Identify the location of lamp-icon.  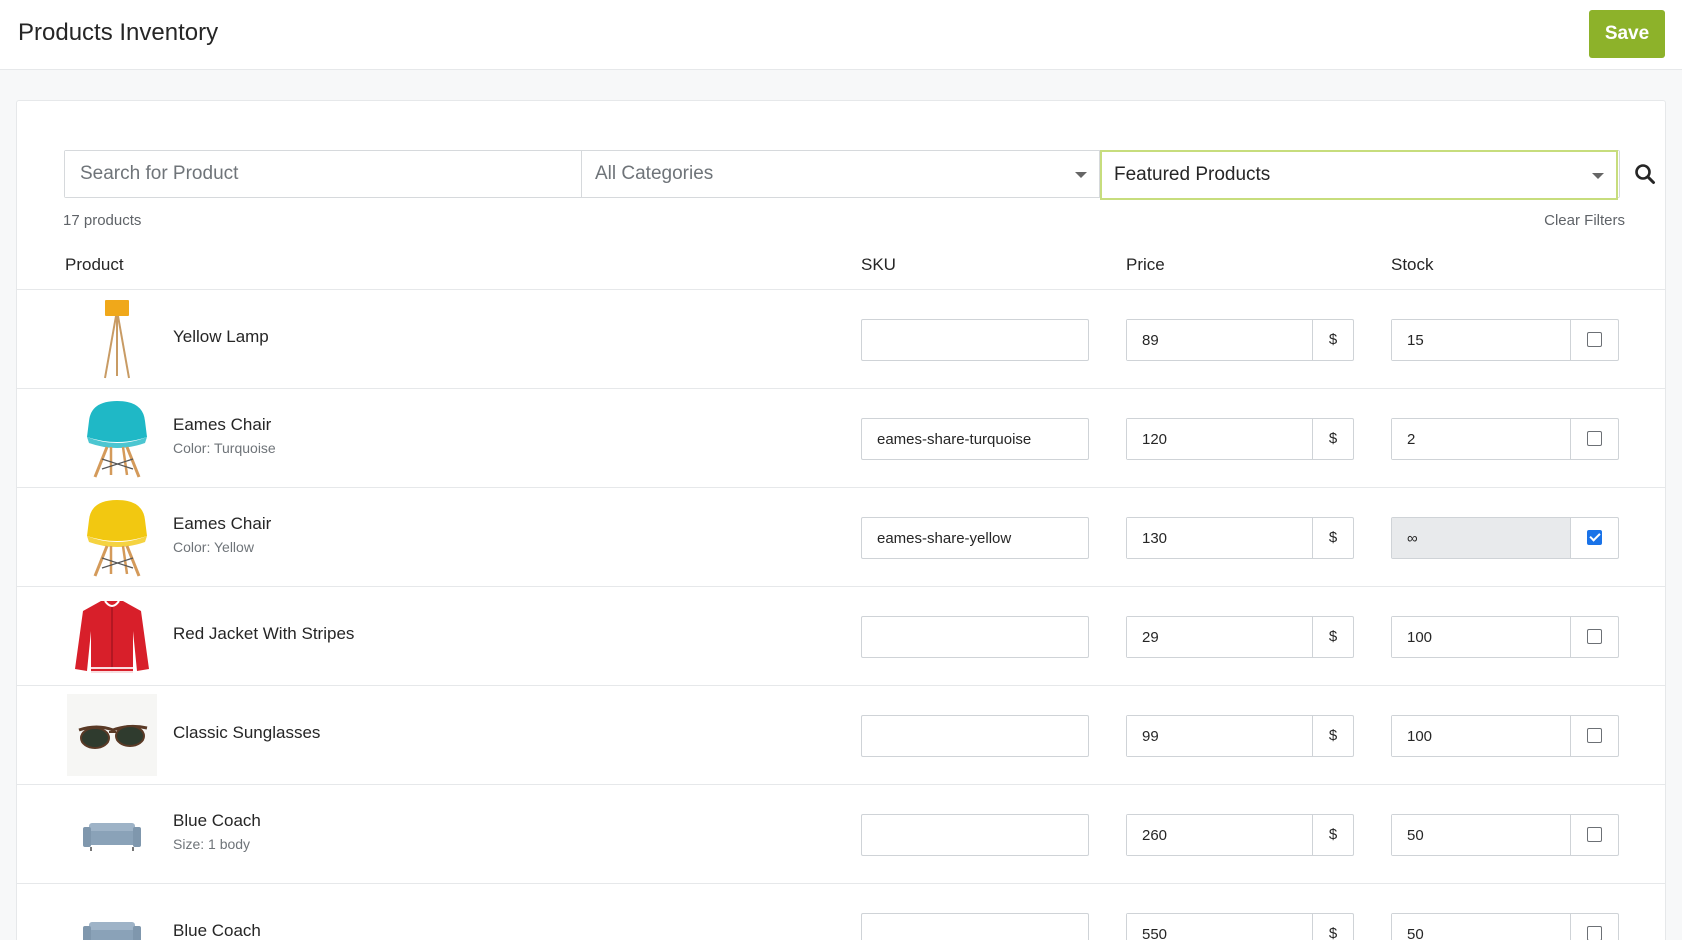
(112, 339).